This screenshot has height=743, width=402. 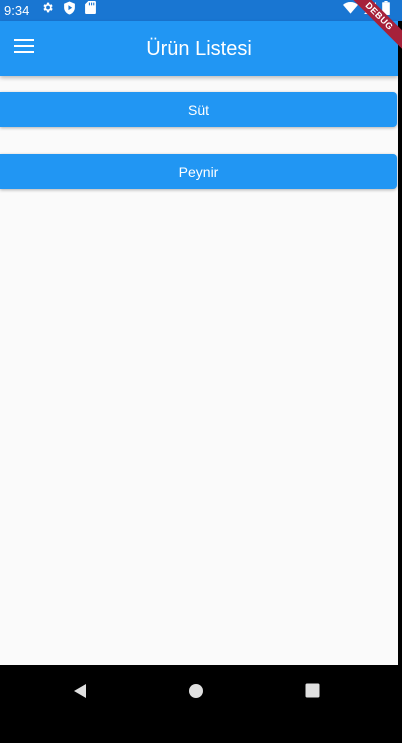 I want to click on app-bar: Ürün Listesi, so click(x=199, y=48).